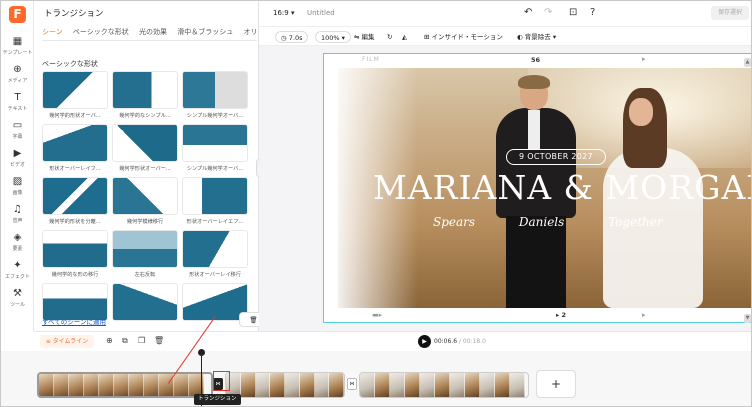 This screenshot has height=407, width=752. I want to click on apply-all-link: すべてのシーンに適用, so click(74, 321).